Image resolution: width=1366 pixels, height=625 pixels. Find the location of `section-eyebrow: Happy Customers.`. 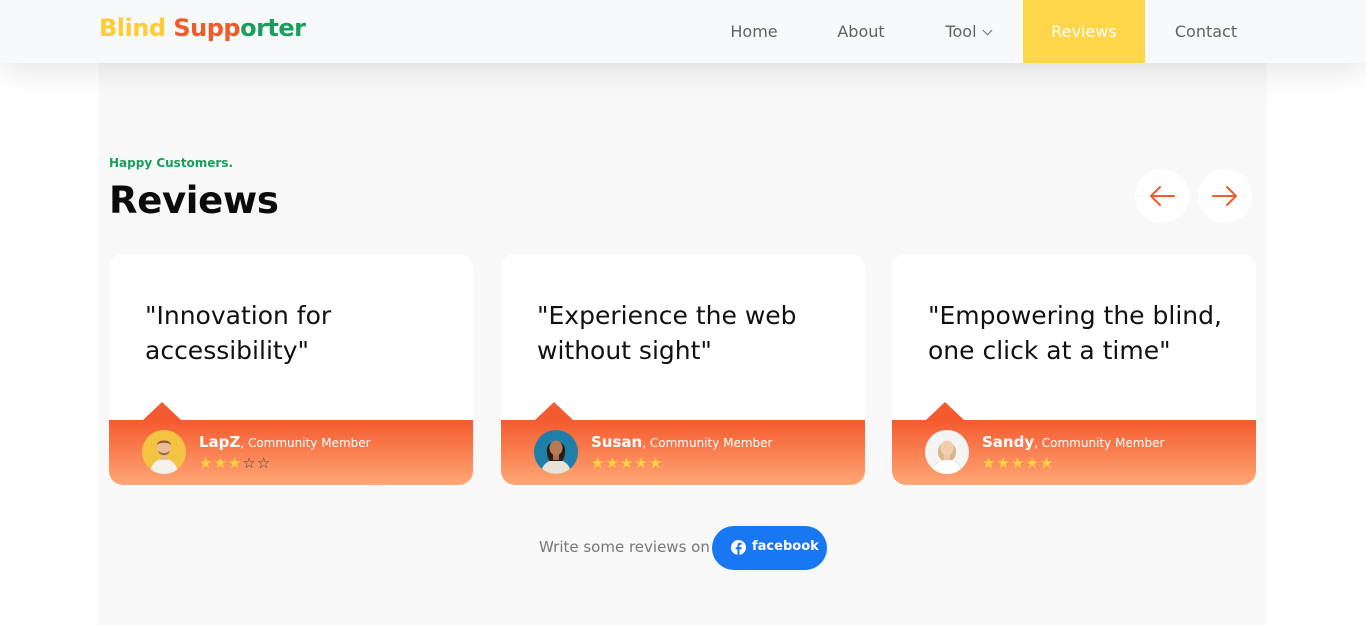

section-eyebrow: Happy Customers. is located at coordinates (171, 163).